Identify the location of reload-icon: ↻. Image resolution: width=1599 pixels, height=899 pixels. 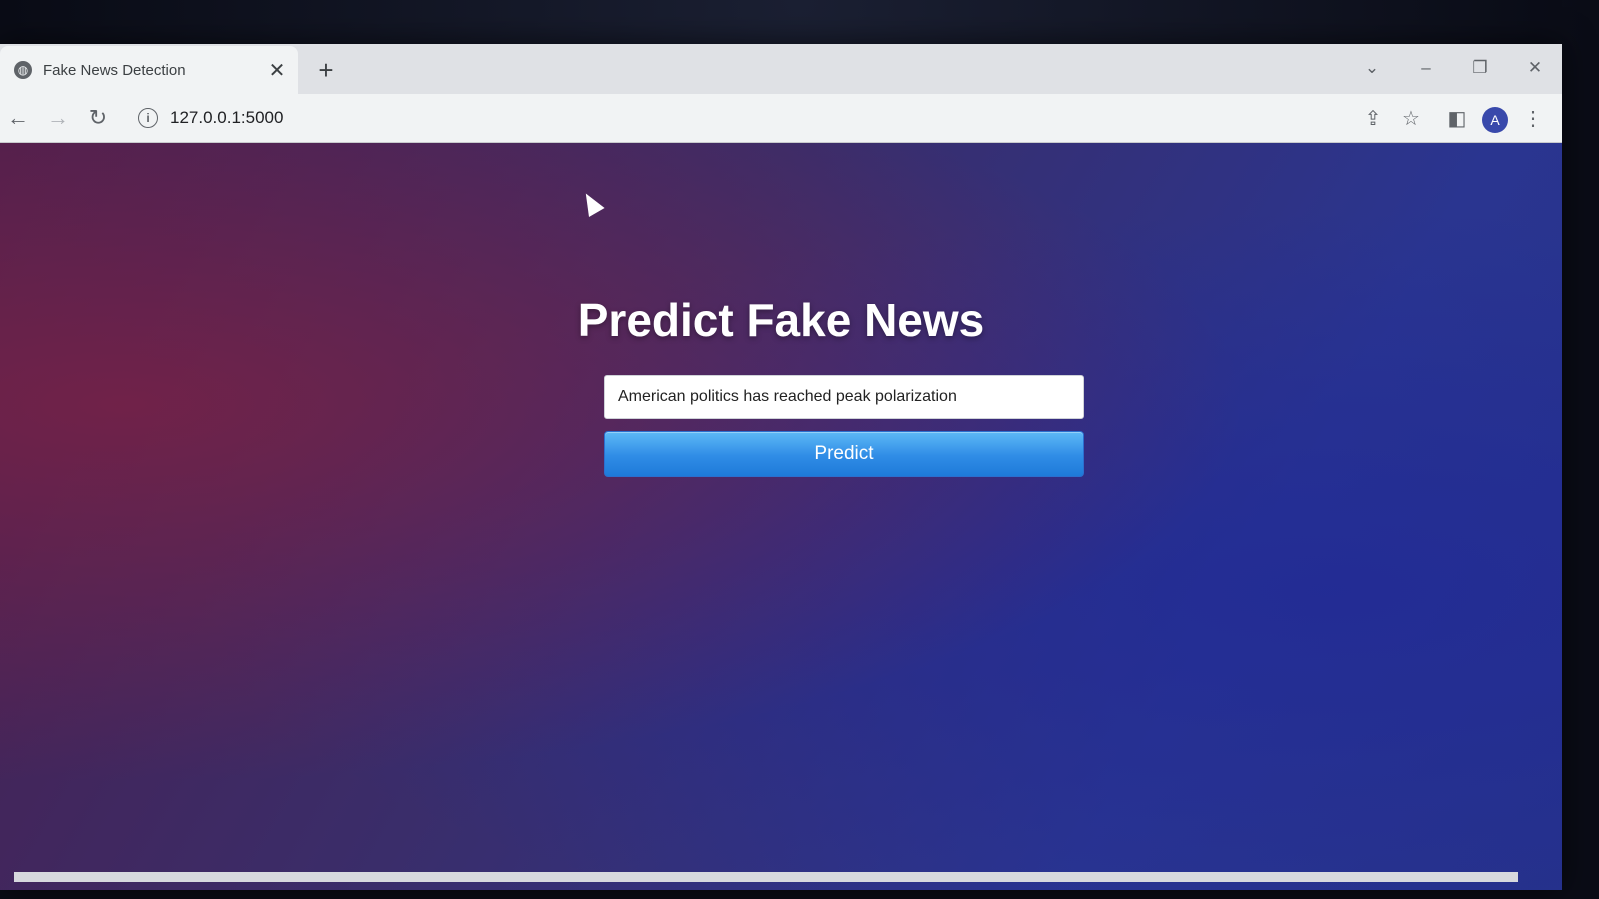
(98, 118).